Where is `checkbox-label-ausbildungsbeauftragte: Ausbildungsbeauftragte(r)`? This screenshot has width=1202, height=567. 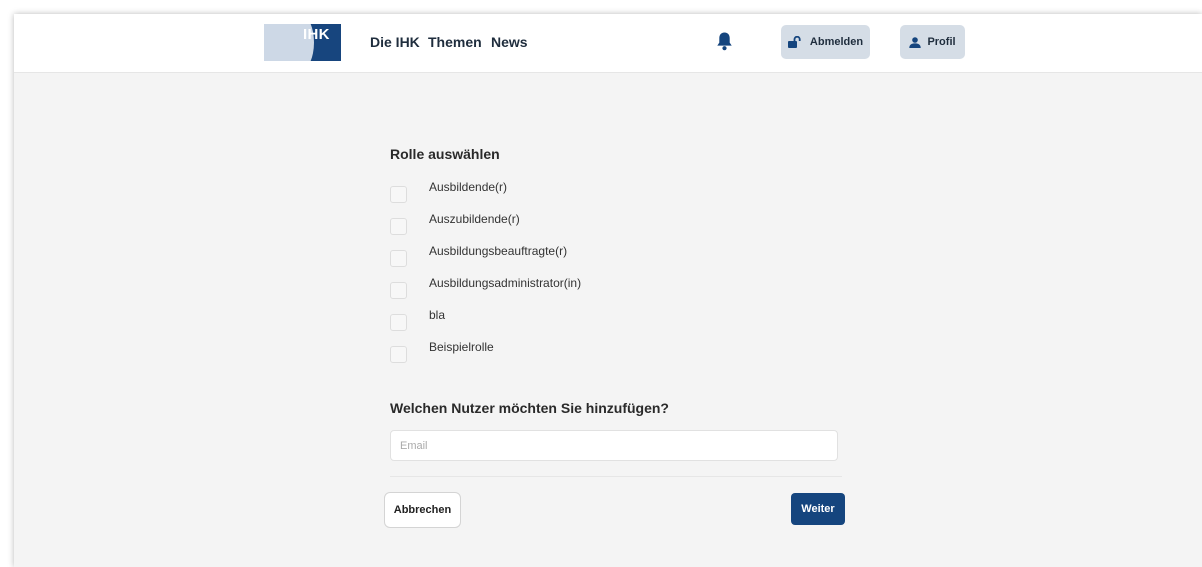
checkbox-label-ausbildungsbeauftragte: Ausbildungsbeauftragte(r) is located at coordinates (498, 251).